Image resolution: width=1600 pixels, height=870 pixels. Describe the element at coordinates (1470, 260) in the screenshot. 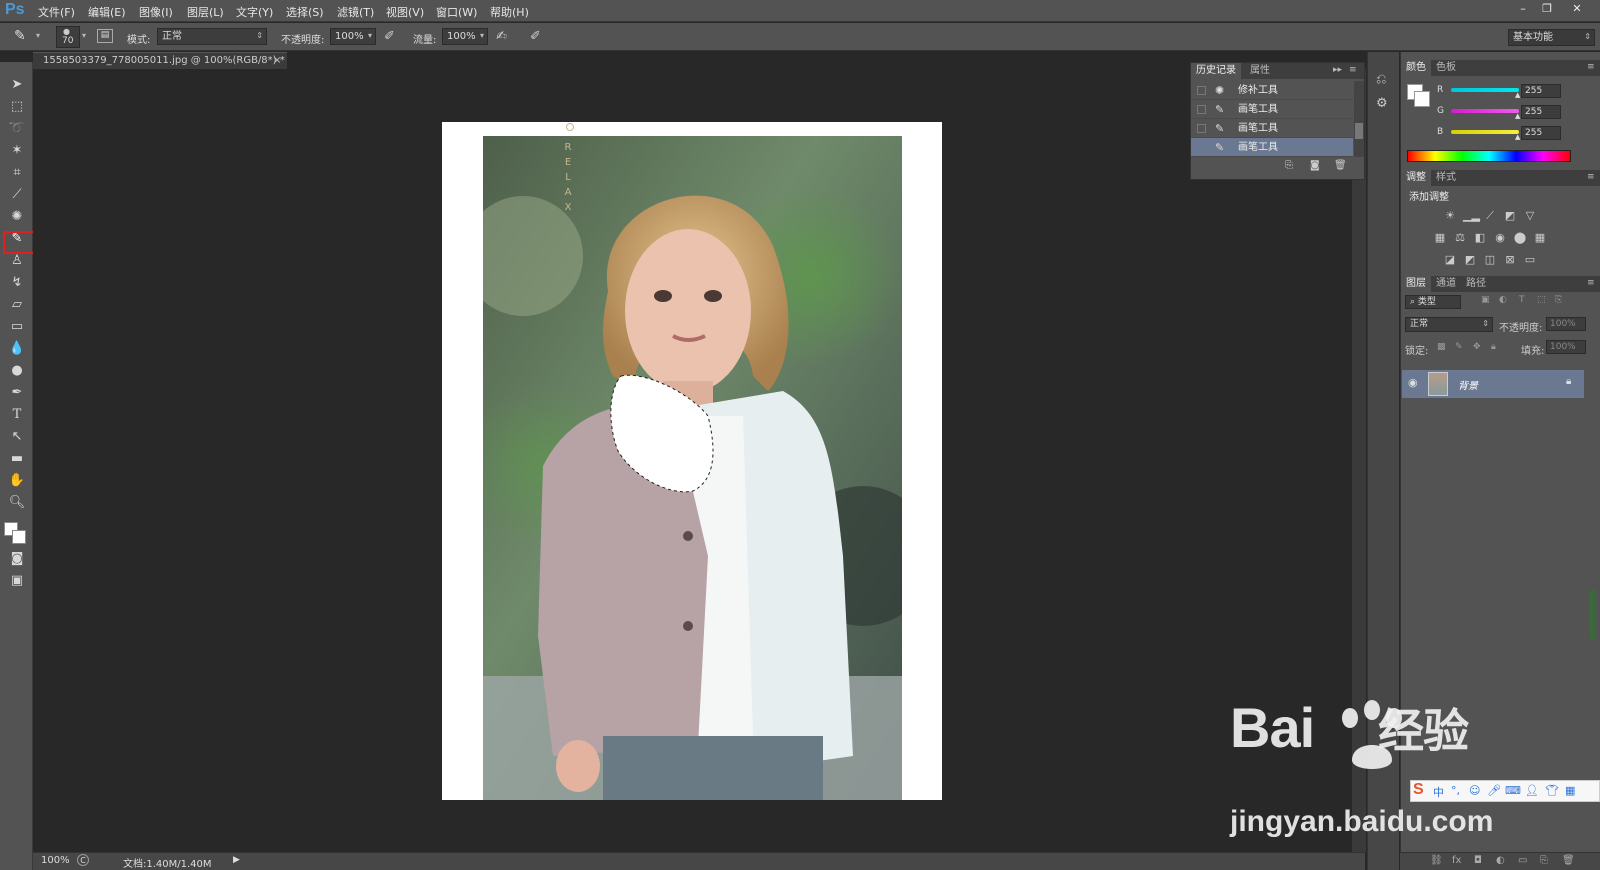

I see `posterize-icon: ◩` at that location.